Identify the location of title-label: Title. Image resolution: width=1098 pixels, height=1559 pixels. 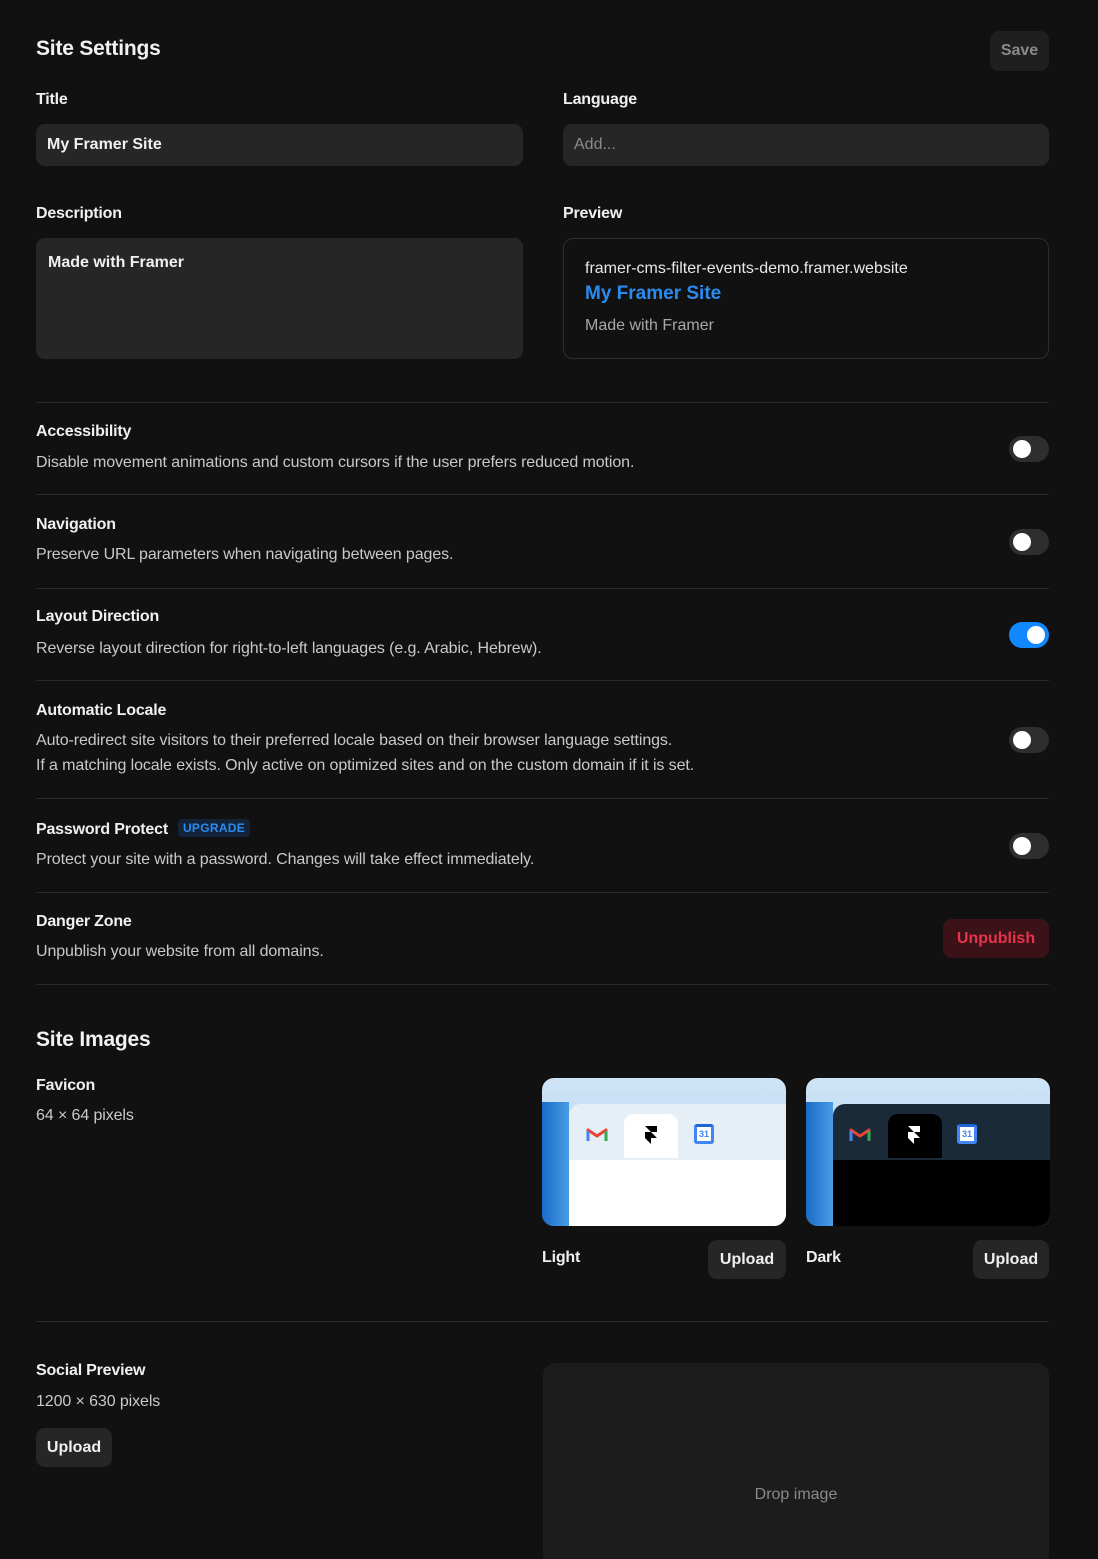
(52, 99).